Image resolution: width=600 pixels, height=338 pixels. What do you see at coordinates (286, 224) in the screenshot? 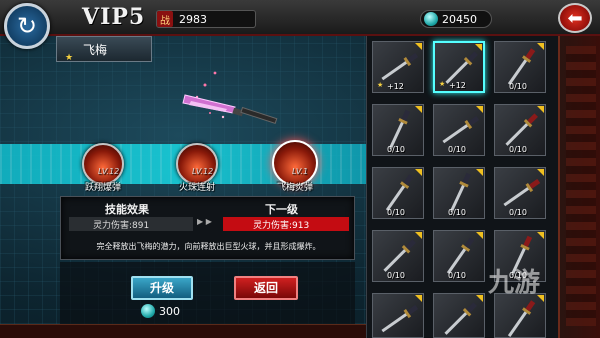
I see `next-effect-value: 灵力伤害:913` at bounding box center [286, 224].